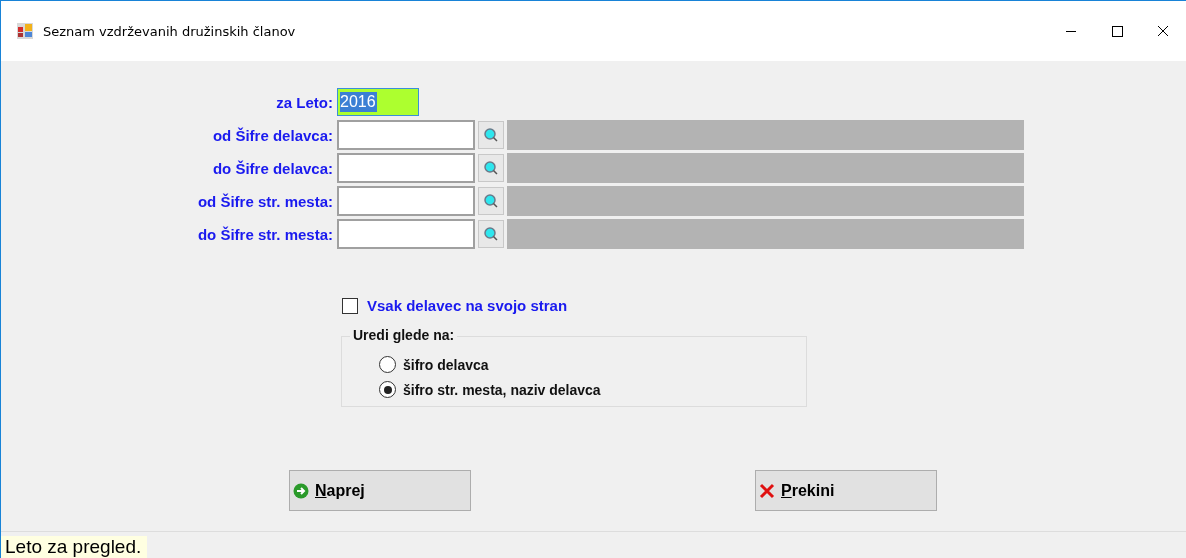 Image resolution: width=1186 pixels, height=558 pixels. I want to click on radio-label: šifro str. mesta, naziv delavca, so click(502, 389).